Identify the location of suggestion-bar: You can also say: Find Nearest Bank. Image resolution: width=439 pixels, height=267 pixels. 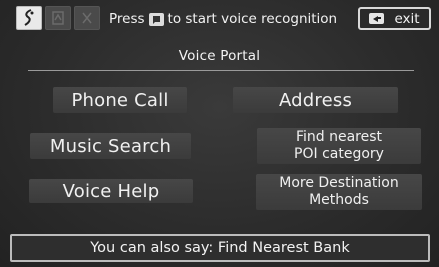
(220, 248).